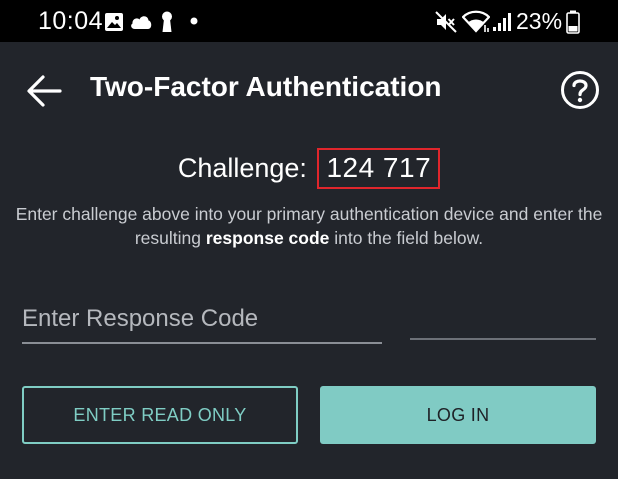 The height and width of the screenshot is (479, 618). What do you see at coordinates (160, 415) in the screenshot?
I see `enter-read-only-button: ENTER READ ONLY` at bounding box center [160, 415].